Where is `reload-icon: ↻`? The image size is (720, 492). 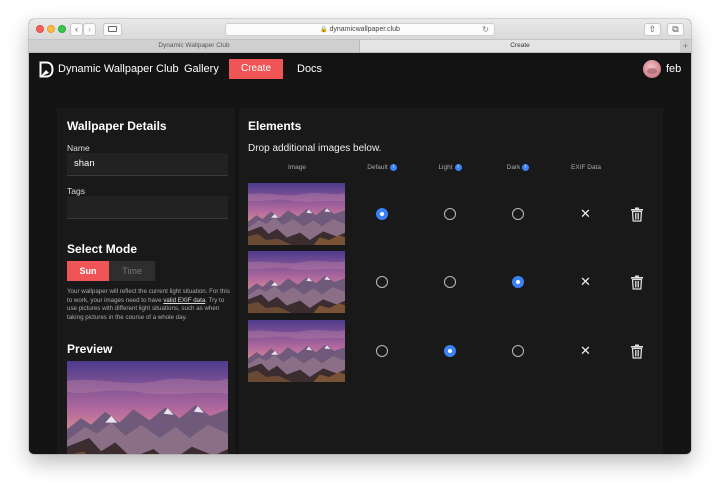
reload-icon: ↻ is located at coordinates (485, 30).